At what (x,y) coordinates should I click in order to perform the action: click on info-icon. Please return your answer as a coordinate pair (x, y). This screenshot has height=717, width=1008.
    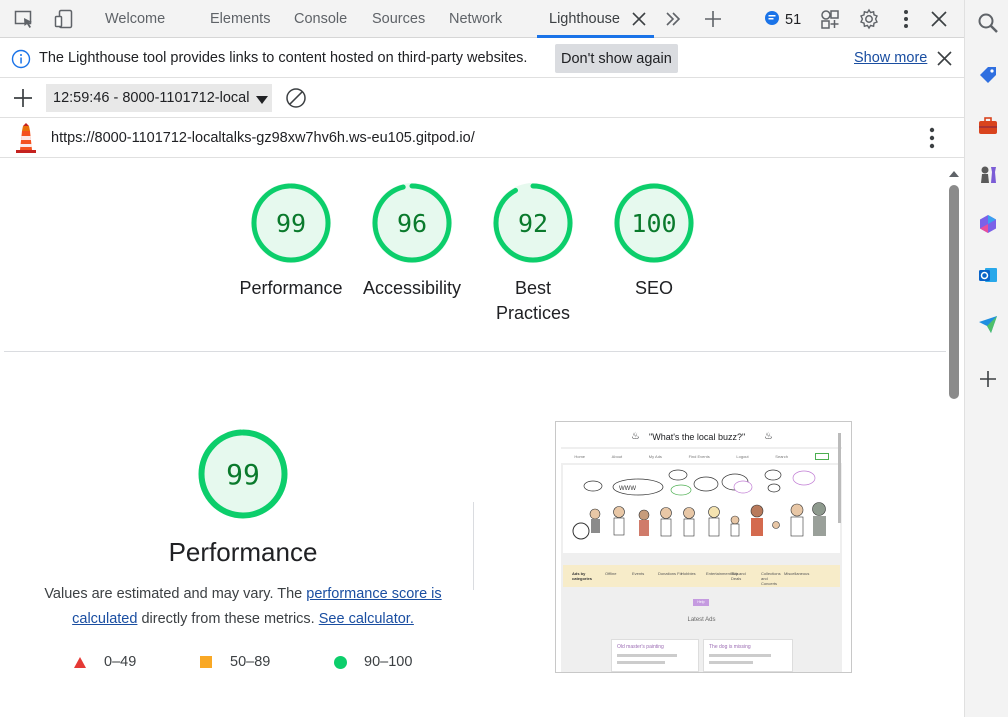
    Looking at the image, I should click on (21, 61).